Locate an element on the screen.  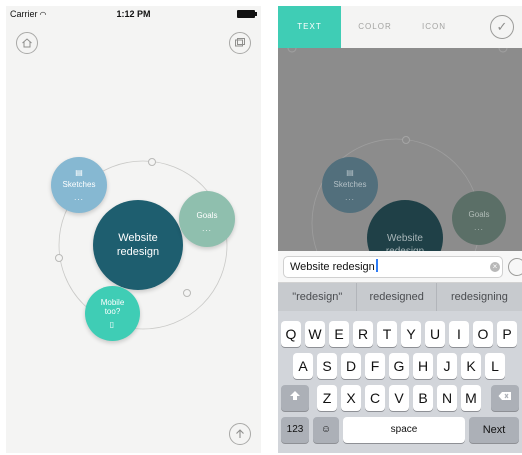
key-k: K is located at coordinates (471, 366).